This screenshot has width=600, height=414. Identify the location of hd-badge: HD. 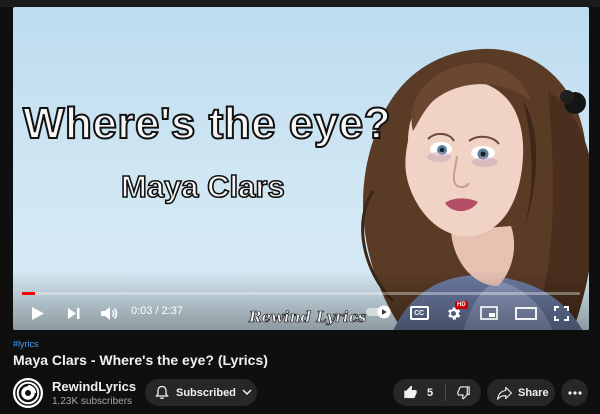
(461, 305).